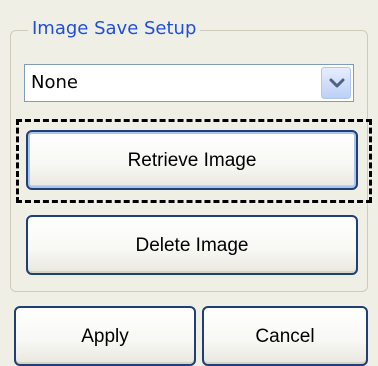 The image size is (378, 366). Describe the element at coordinates (54, 82) in the screenshot. I see `dropdown-value: None` at that location.